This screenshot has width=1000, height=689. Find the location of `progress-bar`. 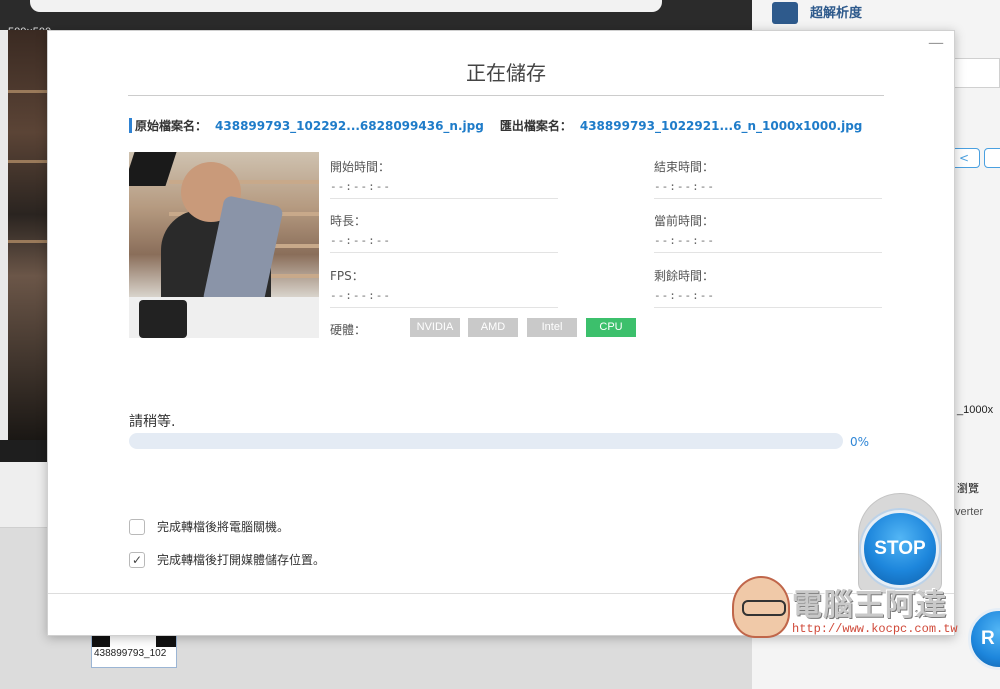

progress-bar is located at coordinates (486, 441).